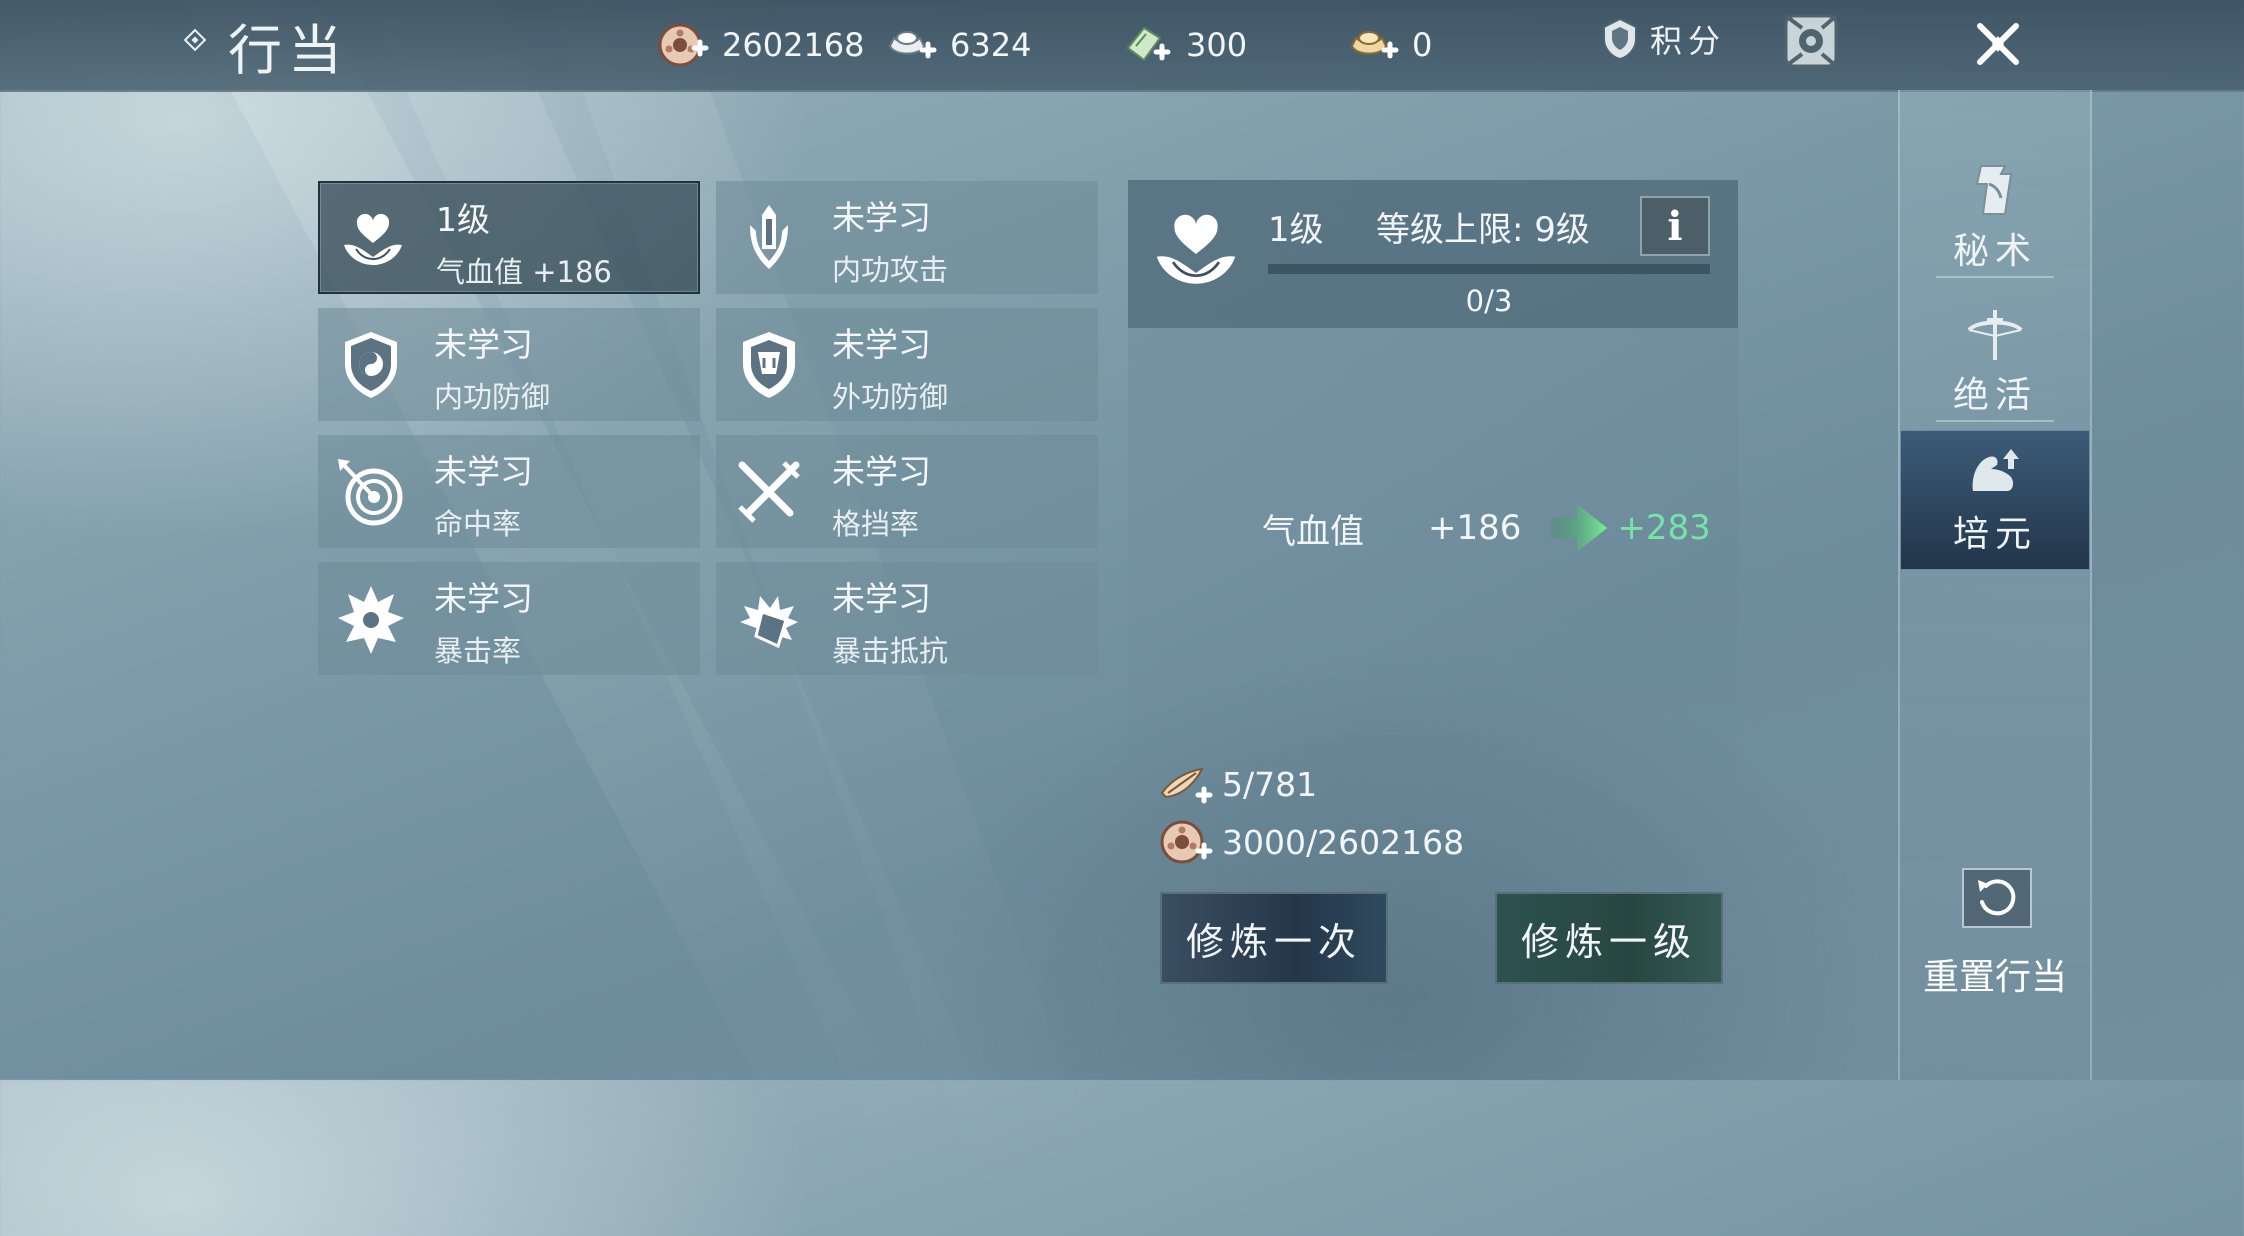 This screenshot has height=1236, width=2244. What do you see at coordinates (1811, 41) in the screenshot?
I see `pinwheel-emblem-icon` at bounding box center [1811, 41].